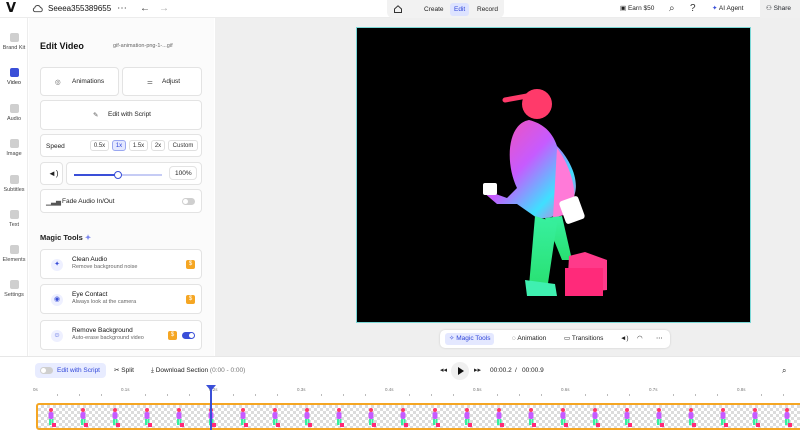 This screenshot has width=800, height=430. I want to click on audio-icon, so click(14, 108).